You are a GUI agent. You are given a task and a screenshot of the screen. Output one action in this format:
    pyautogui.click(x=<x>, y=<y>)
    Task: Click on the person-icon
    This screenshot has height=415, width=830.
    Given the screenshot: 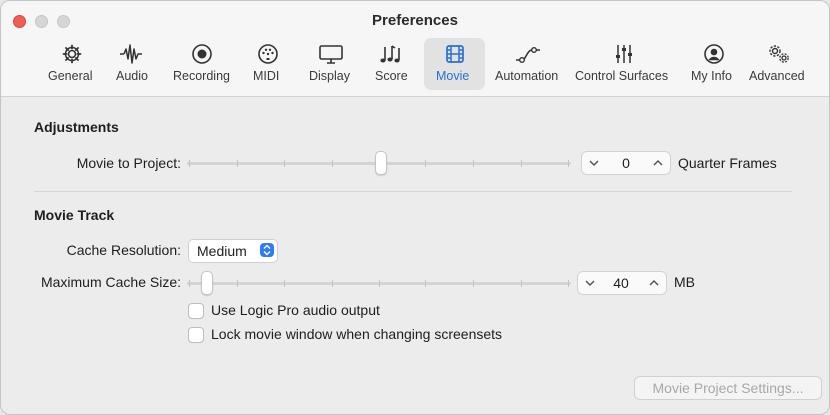 What is the action you would take?
    pyautogui.click(x=714, y=54)
    